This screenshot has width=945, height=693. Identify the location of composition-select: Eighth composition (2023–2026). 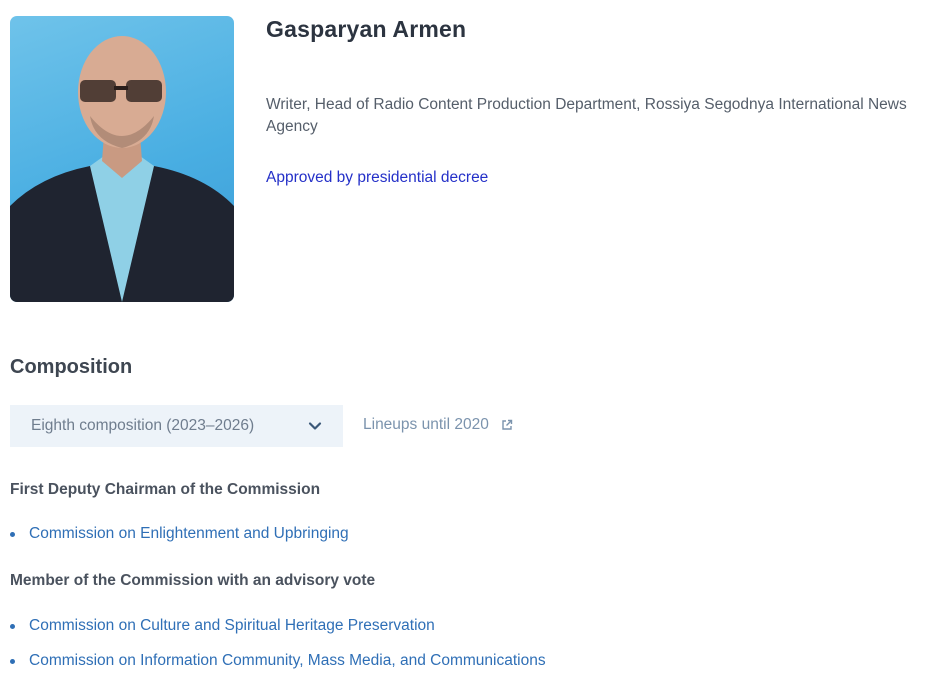
(176, 426).